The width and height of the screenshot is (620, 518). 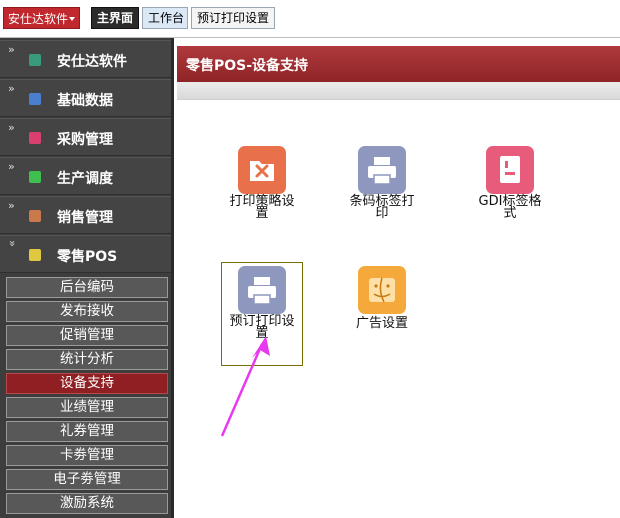 I want to click on tile-advertising-settings: 广告设置, so click(x=382, y=306).